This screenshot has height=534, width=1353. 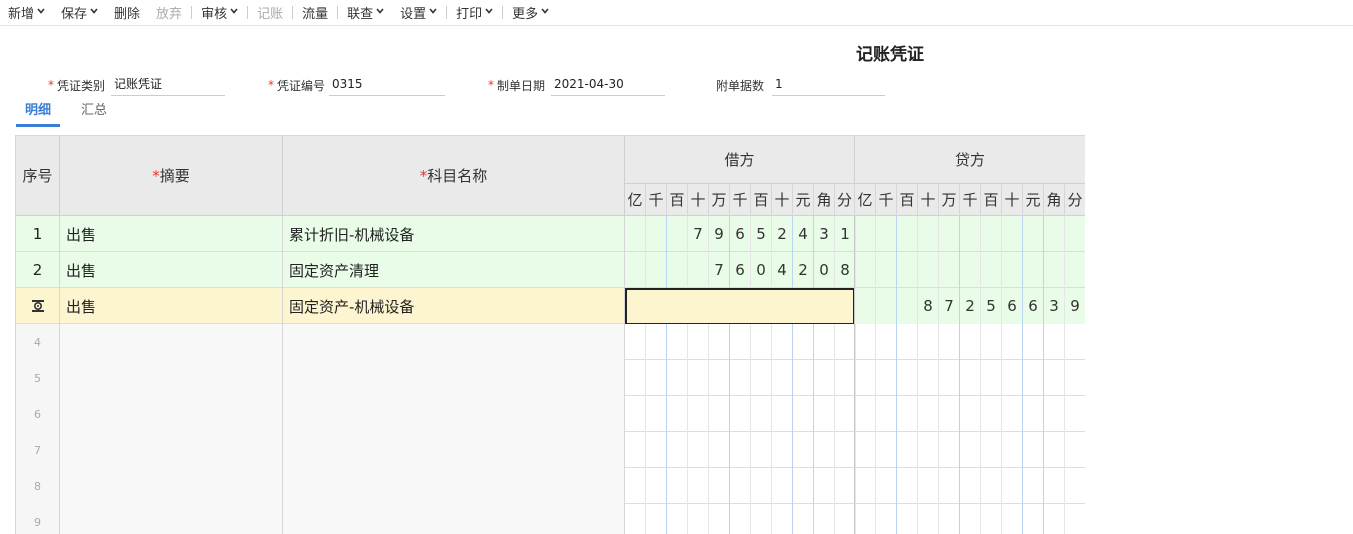 I want to click on credit-digit: 2, so click(x=970, y=306).